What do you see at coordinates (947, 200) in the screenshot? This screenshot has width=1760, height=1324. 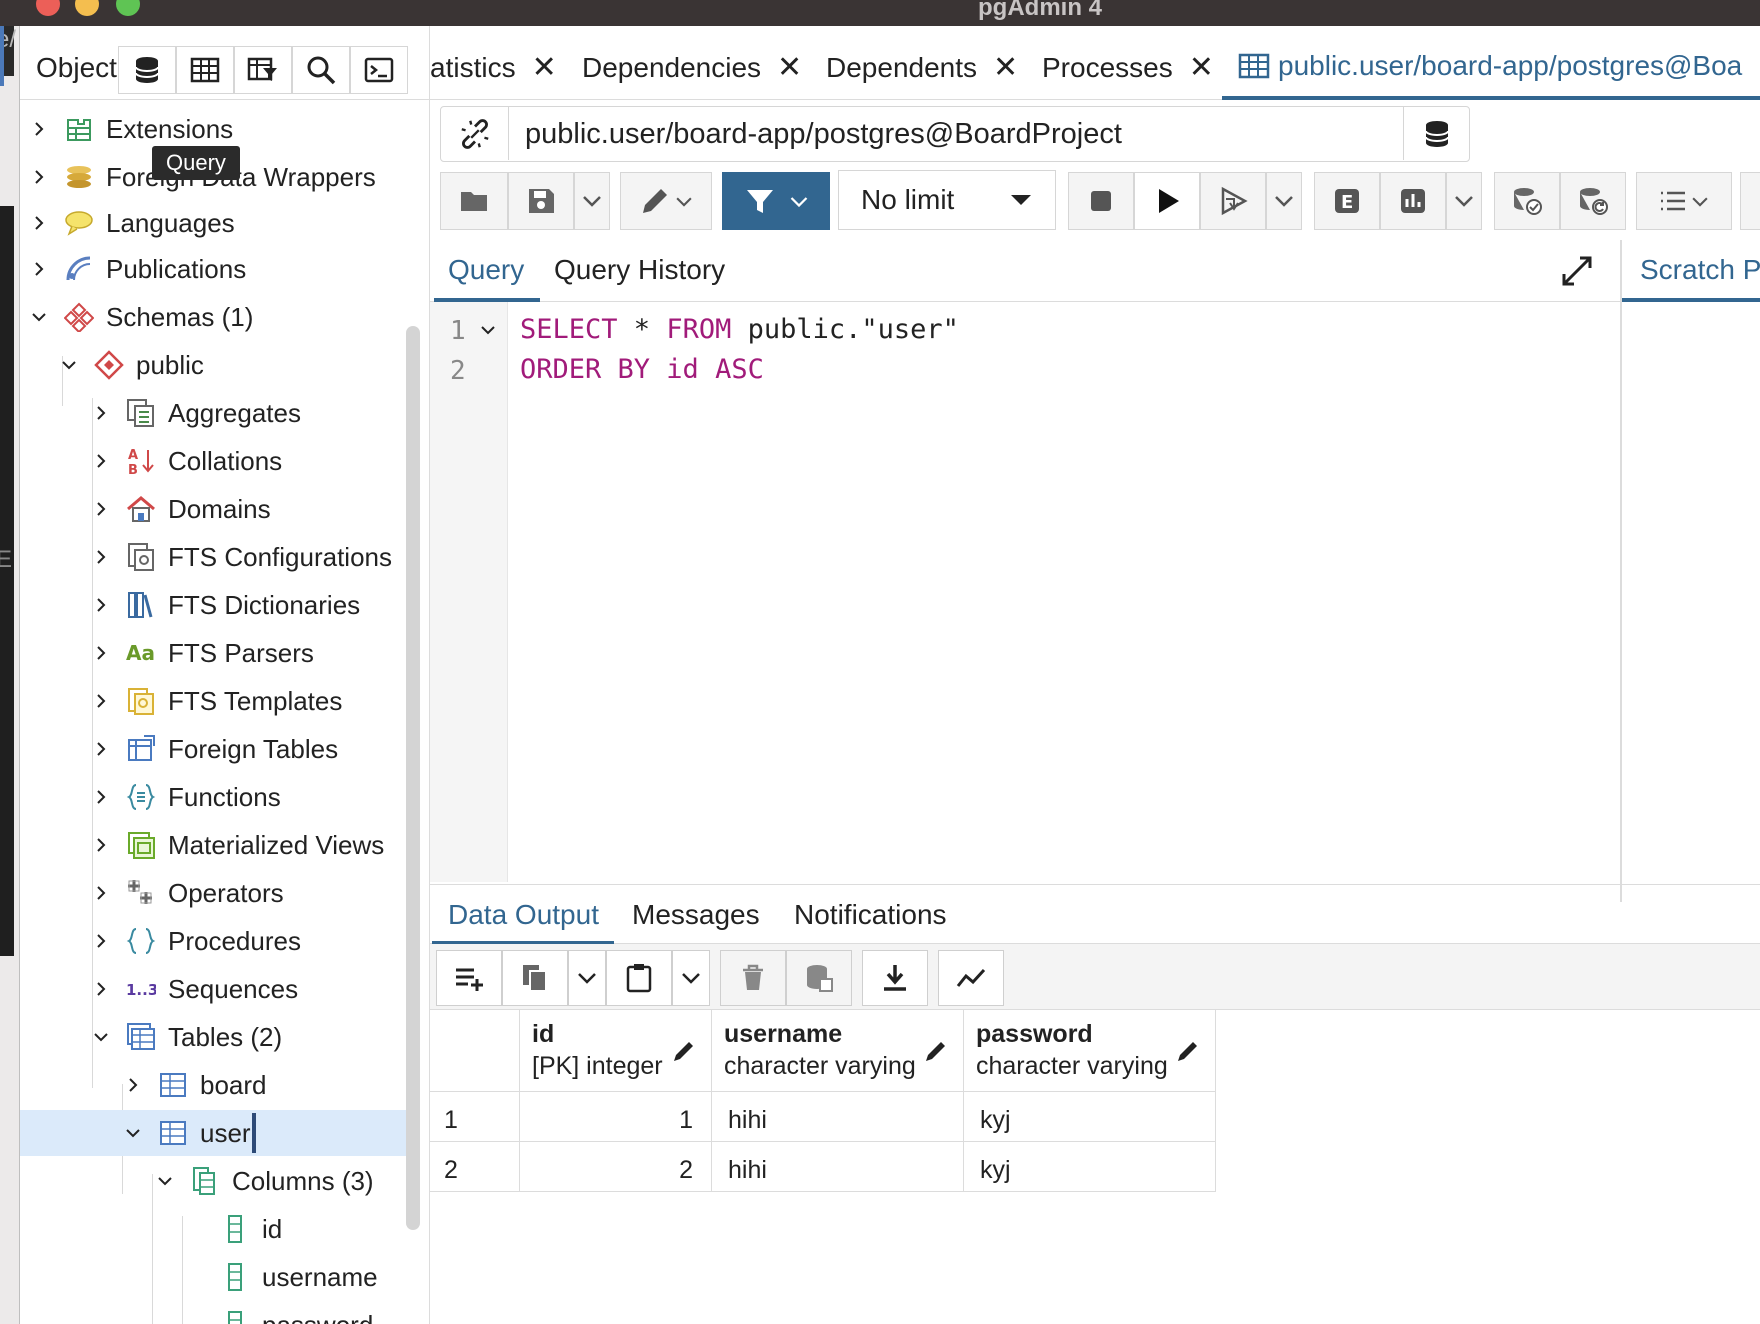 I see `row-limit-select: No limit` at bounding box center [947, 200].